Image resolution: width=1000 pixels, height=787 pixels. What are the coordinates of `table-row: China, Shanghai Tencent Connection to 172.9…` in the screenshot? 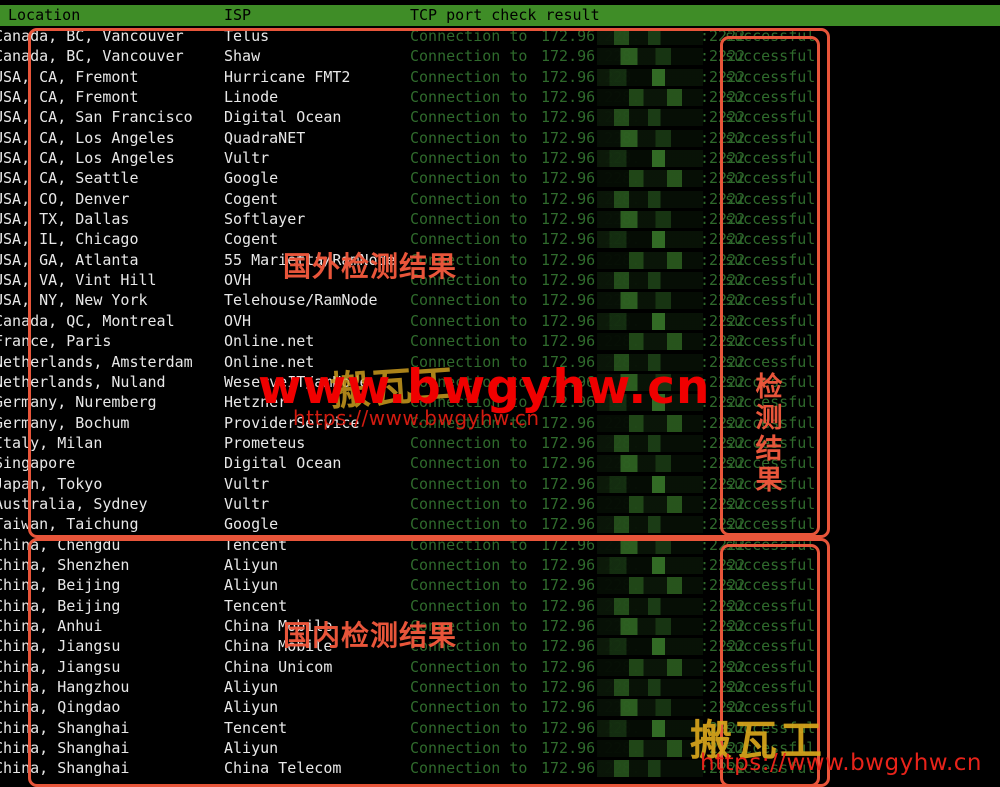 It's located at (500, 728).